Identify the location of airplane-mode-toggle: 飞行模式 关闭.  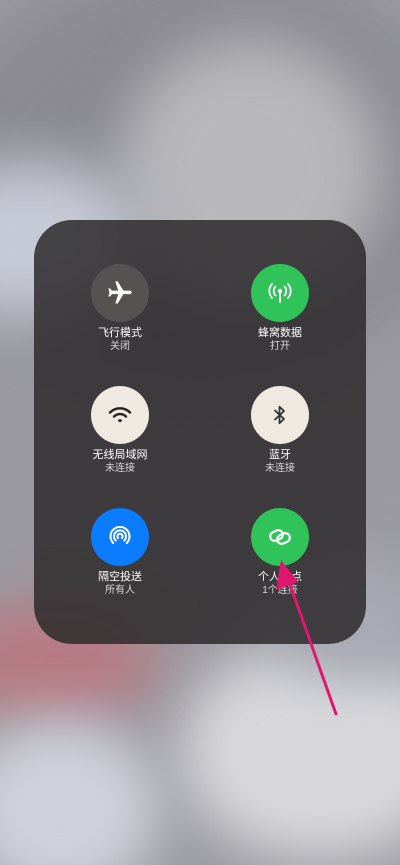
(120, 308).